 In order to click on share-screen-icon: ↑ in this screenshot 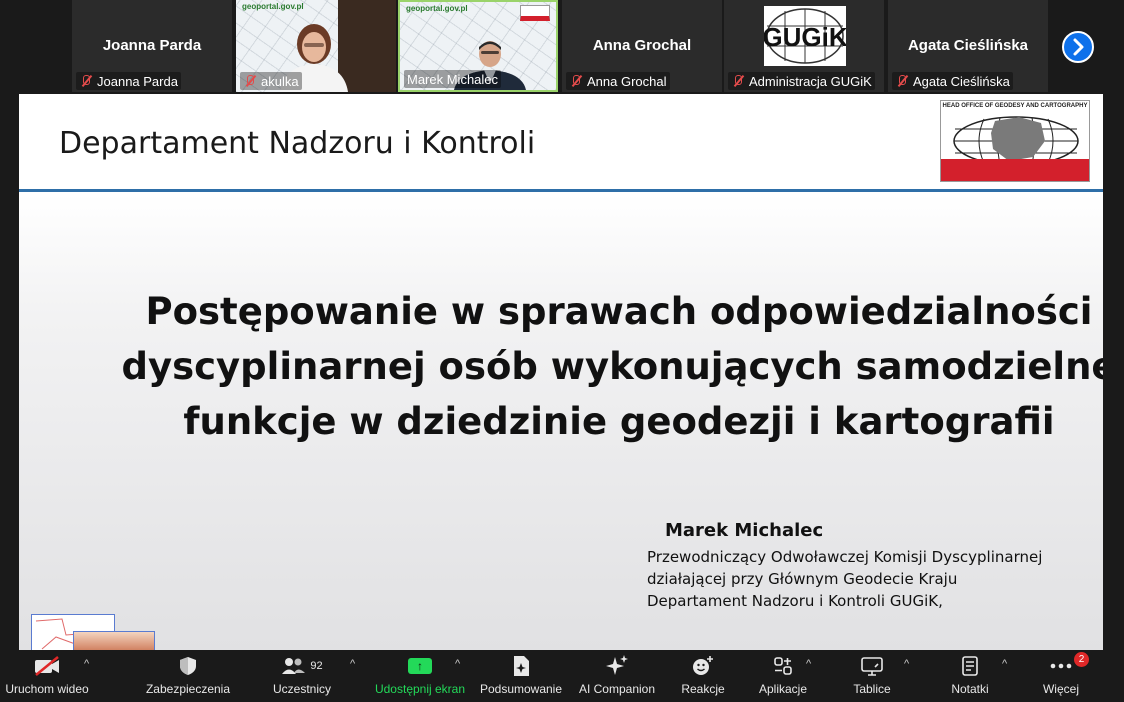, I will do `click(420, 666)`.